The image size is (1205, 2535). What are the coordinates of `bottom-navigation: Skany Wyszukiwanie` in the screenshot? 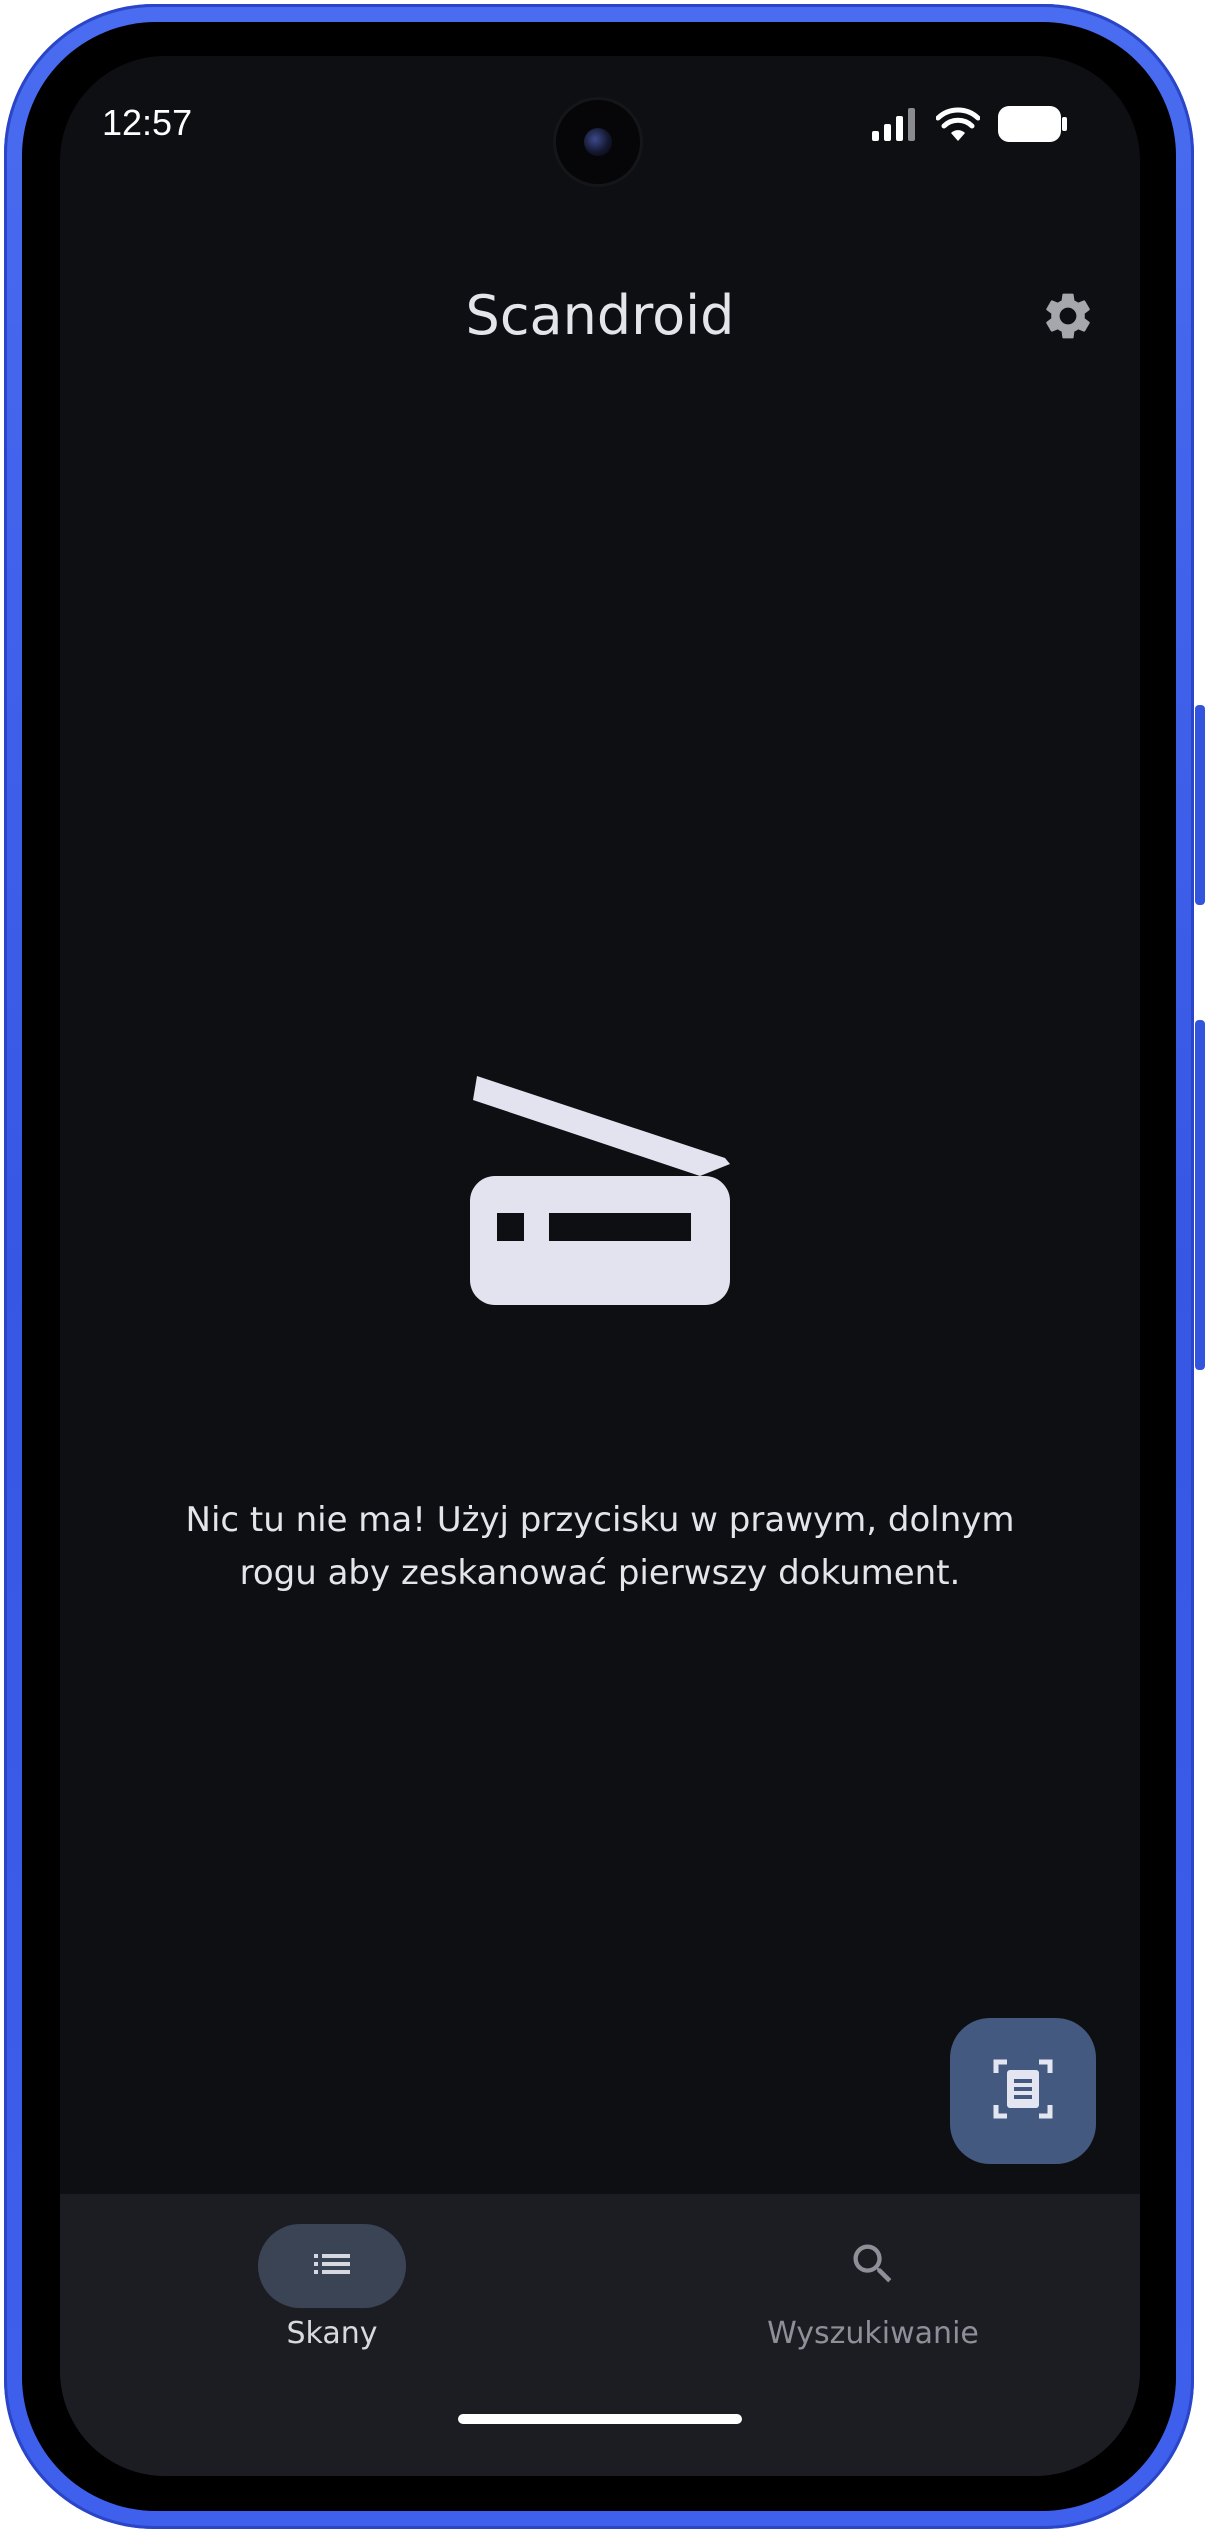 It's located at (600, 2335).